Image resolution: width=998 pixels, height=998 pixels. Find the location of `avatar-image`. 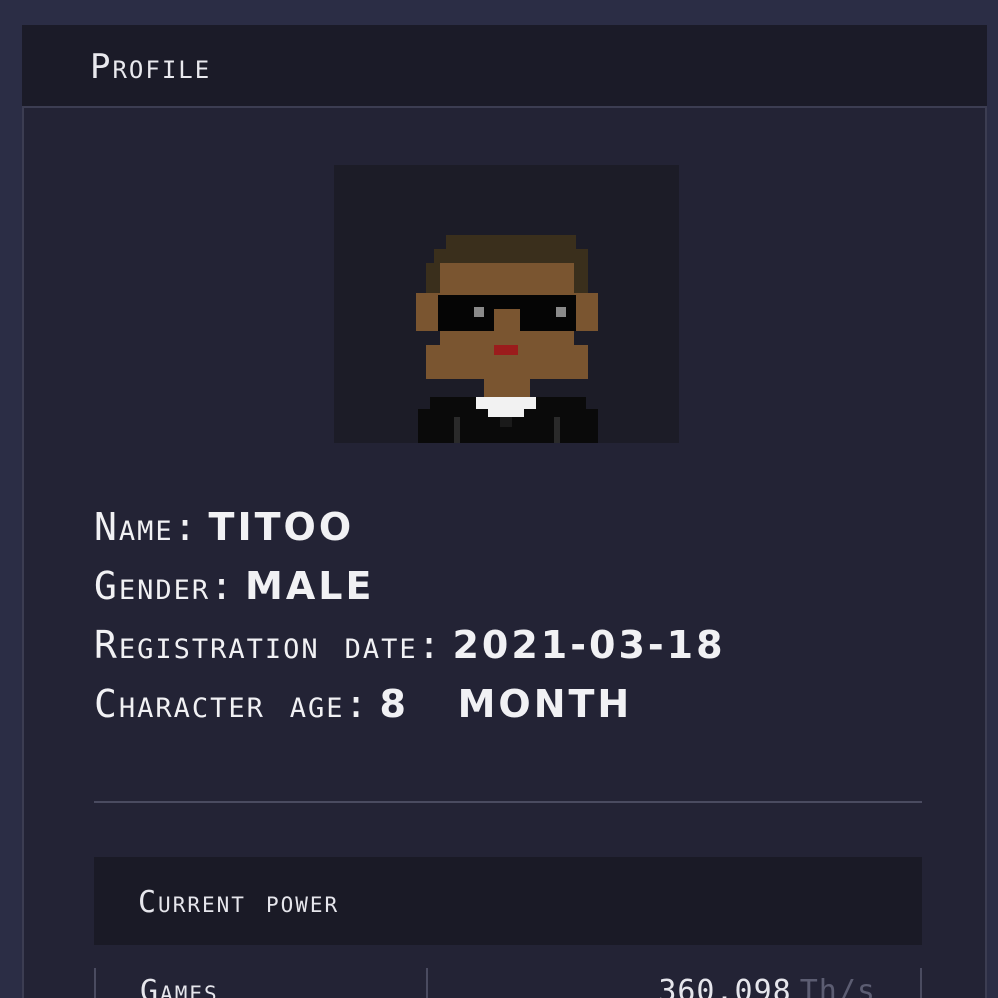

avatar-image is located at coordinates (506, 304).